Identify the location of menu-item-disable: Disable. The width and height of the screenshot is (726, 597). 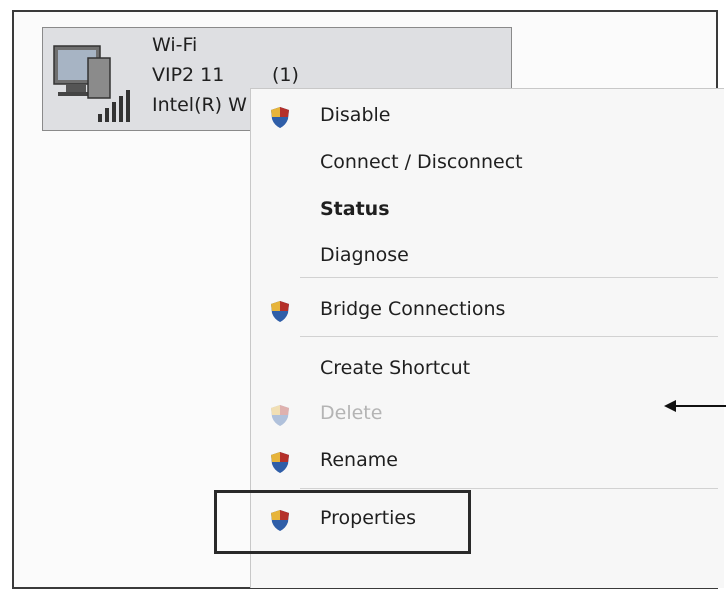
(355, 115).